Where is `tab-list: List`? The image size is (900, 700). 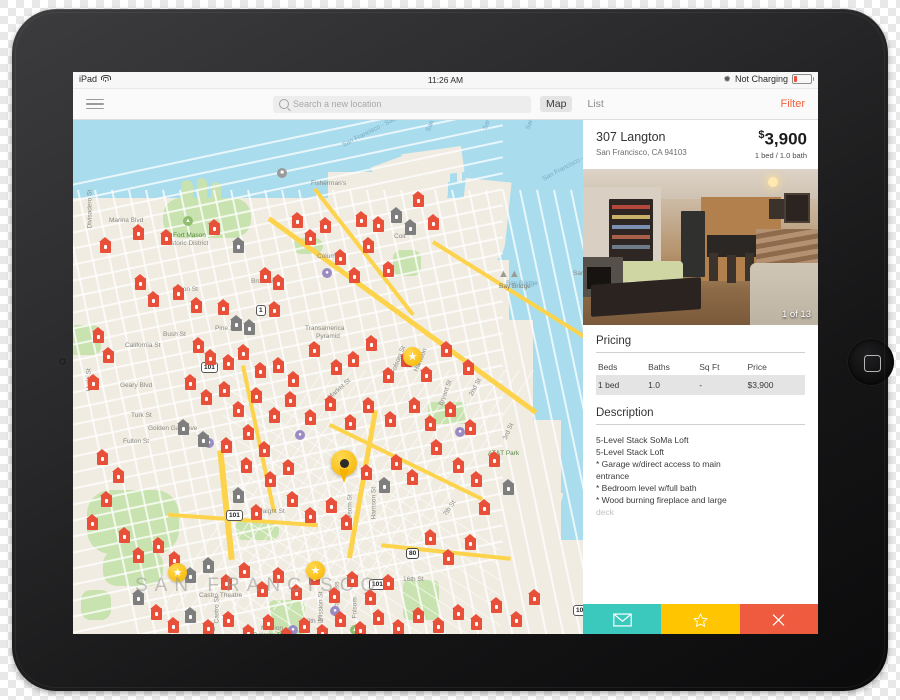 tab-list: List is located at coordinates (595, 104).